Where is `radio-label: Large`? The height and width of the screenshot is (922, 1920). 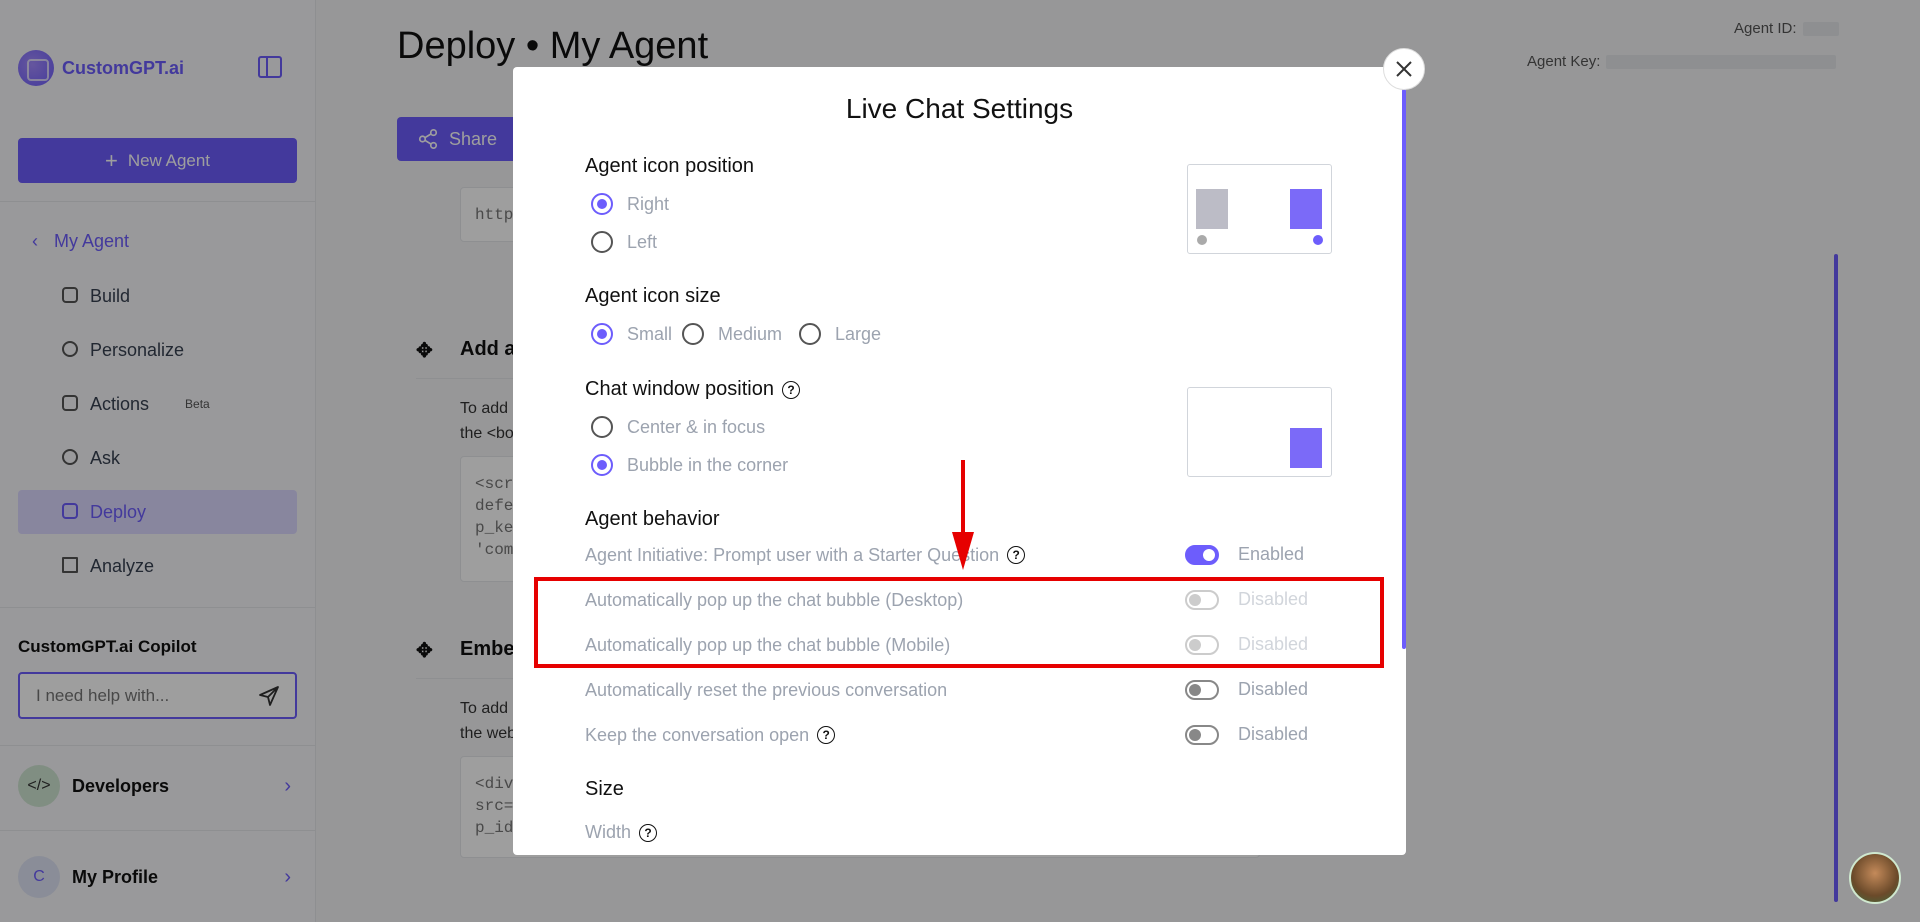
radio-label: Large is located at coordinates (858, 333).